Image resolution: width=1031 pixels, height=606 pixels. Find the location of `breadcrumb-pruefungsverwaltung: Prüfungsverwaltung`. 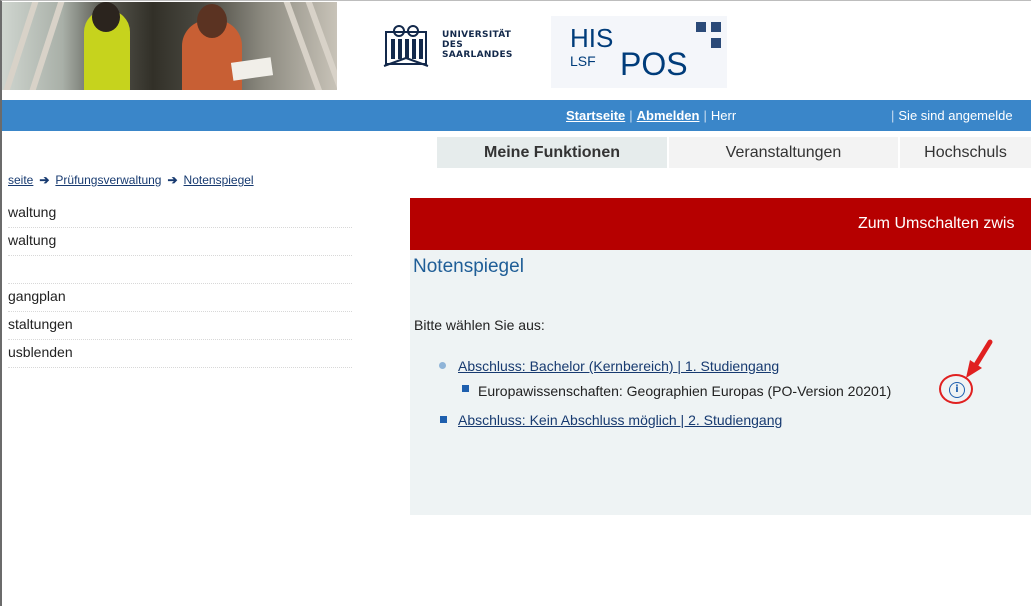

breadcrumb-pruefungsverwaltung: Prüfungsverwaltung is located at coordinates (108, 180).